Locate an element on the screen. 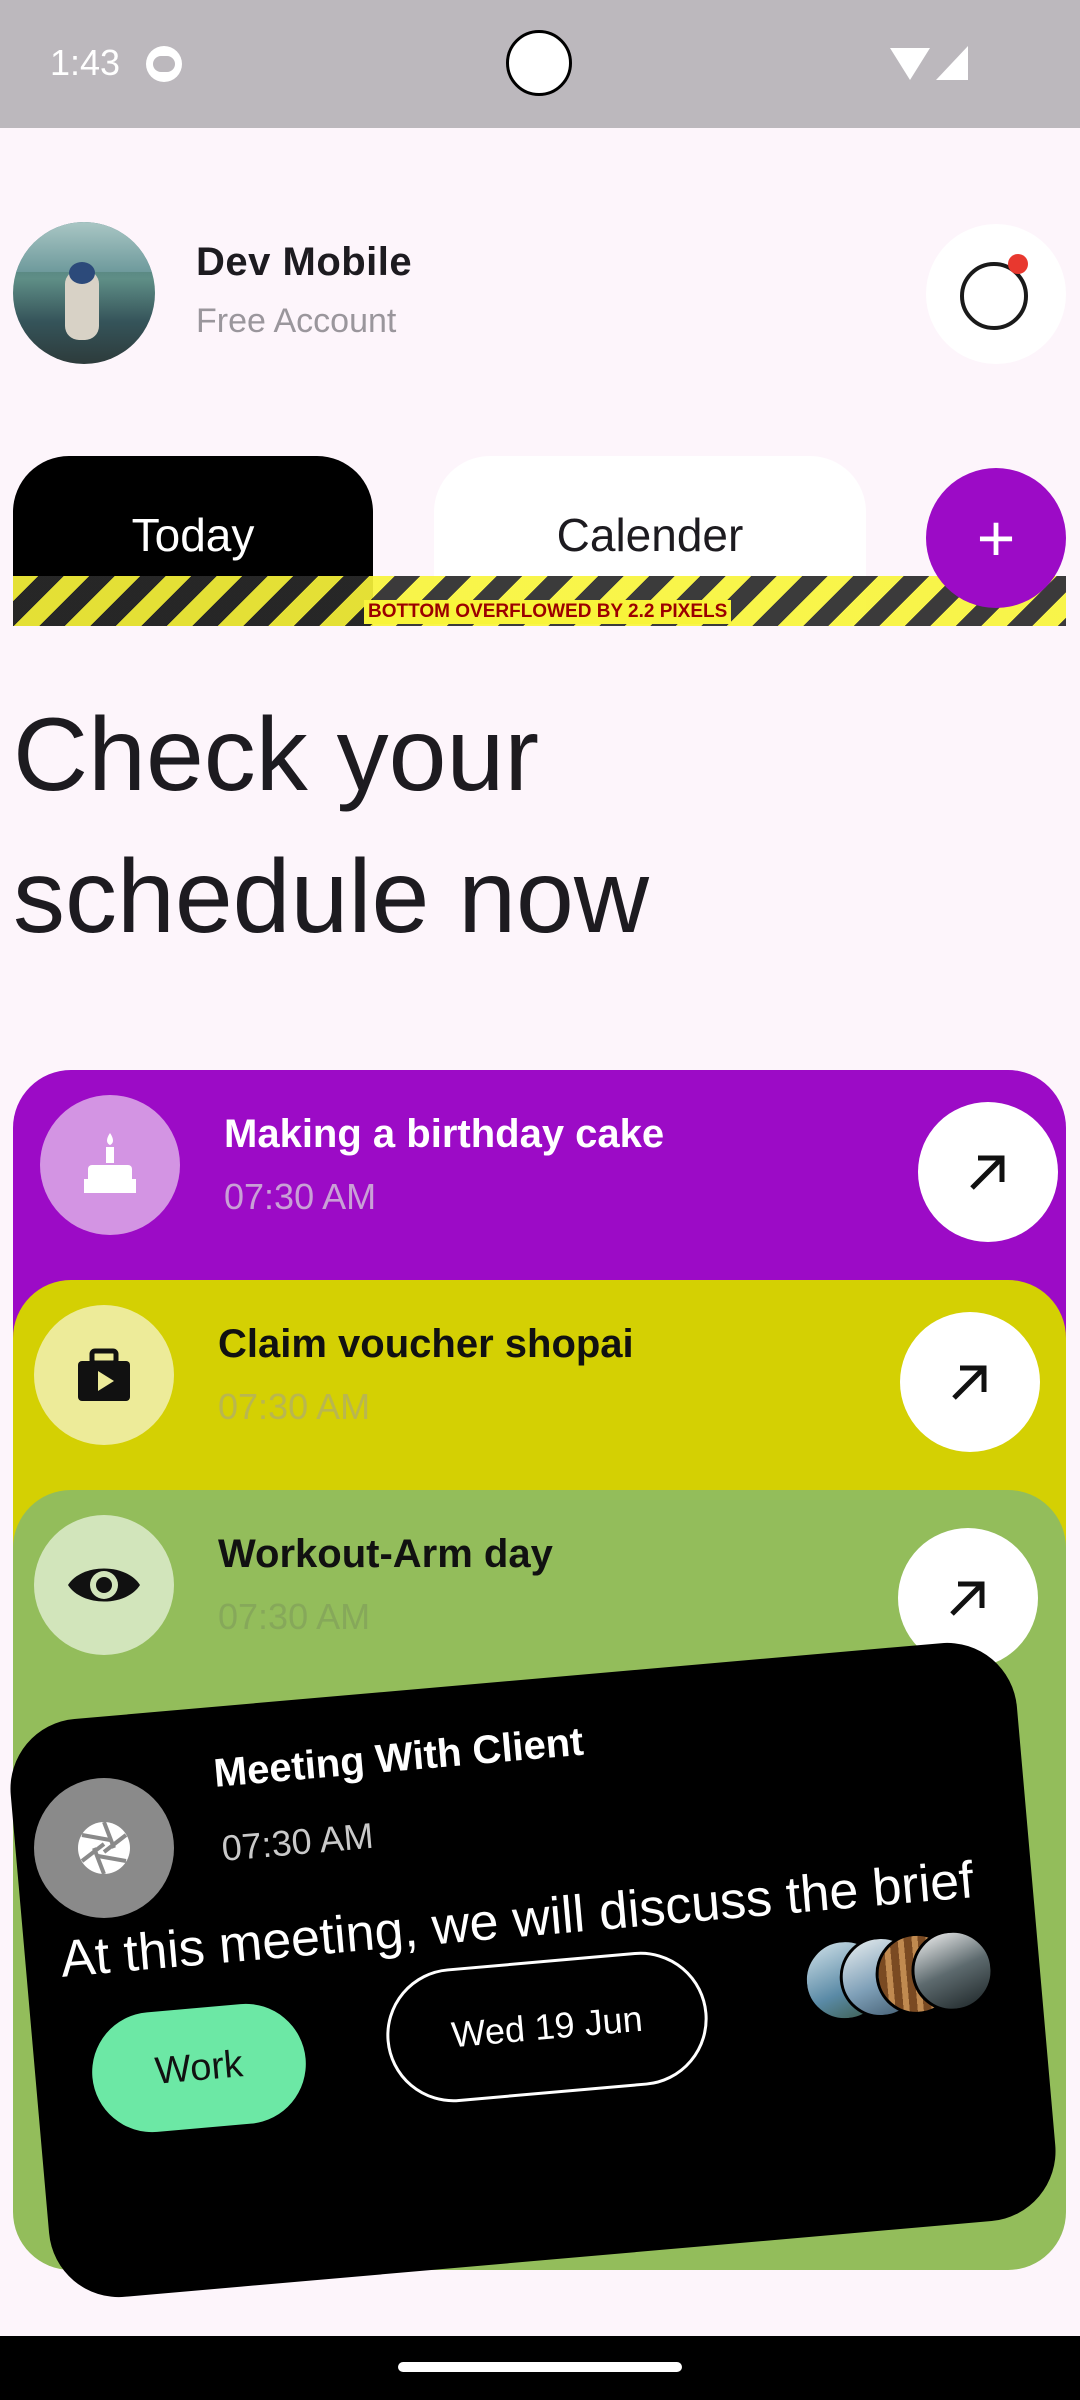 The width and height of the screenshot is (1080, 2400). wifi-icon is located at coordinates (910, 64).